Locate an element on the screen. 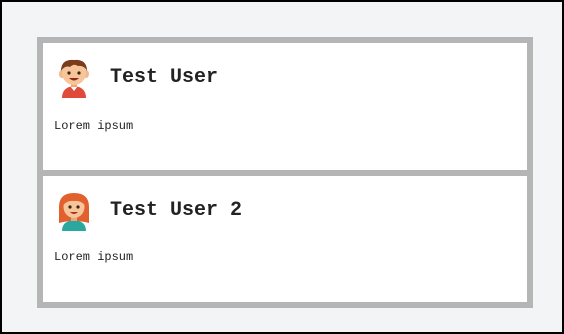 The height and width of the screenshot is (334, 564). user-name: Test User is located at coordinates (164, 77).